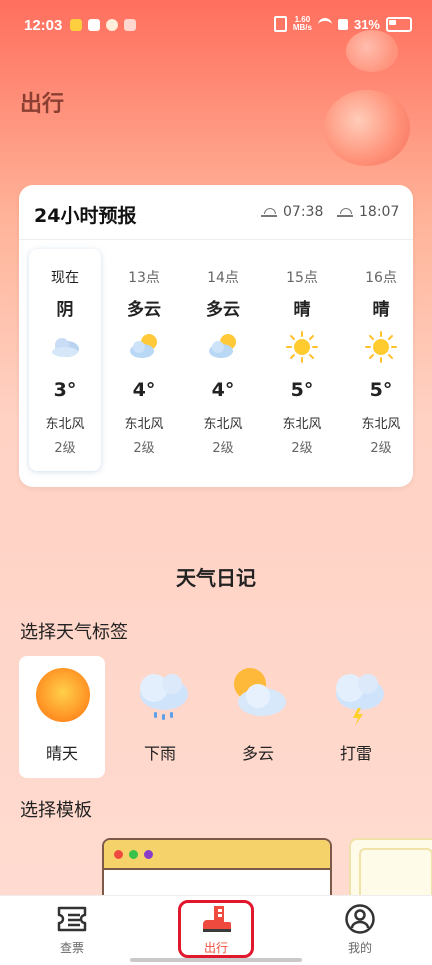 This screenshot has height=965, width=432. I want to click on tag-label: 晴天, so click(61, 753).